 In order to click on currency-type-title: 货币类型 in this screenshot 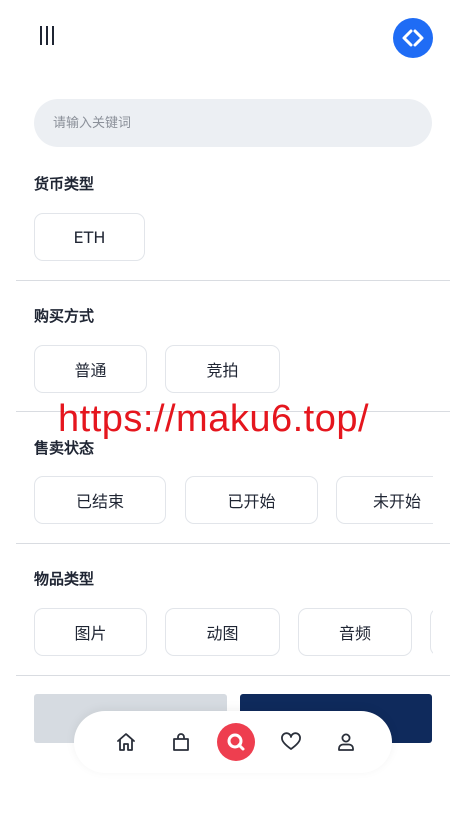, I will do `click(64, 184)`.